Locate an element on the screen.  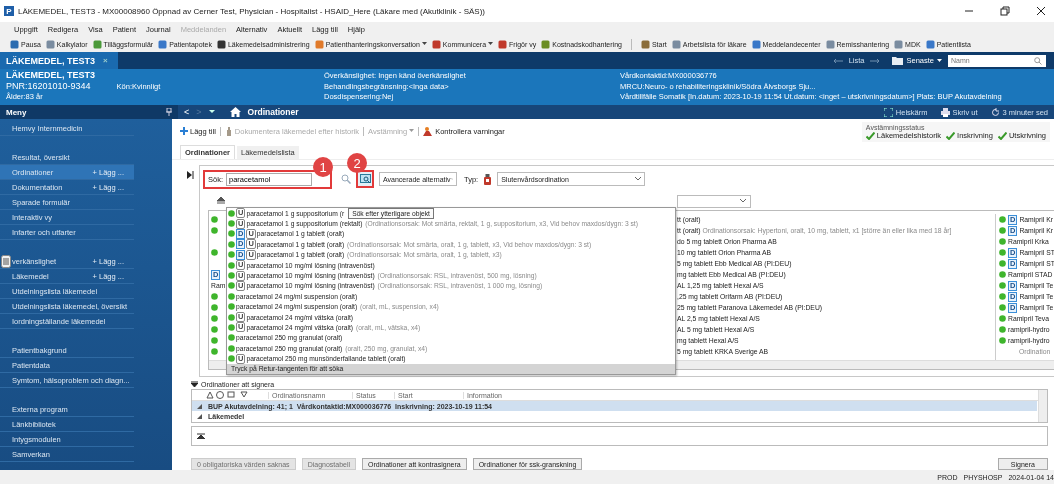
collapse-icon is located at coordinates (194, 384).